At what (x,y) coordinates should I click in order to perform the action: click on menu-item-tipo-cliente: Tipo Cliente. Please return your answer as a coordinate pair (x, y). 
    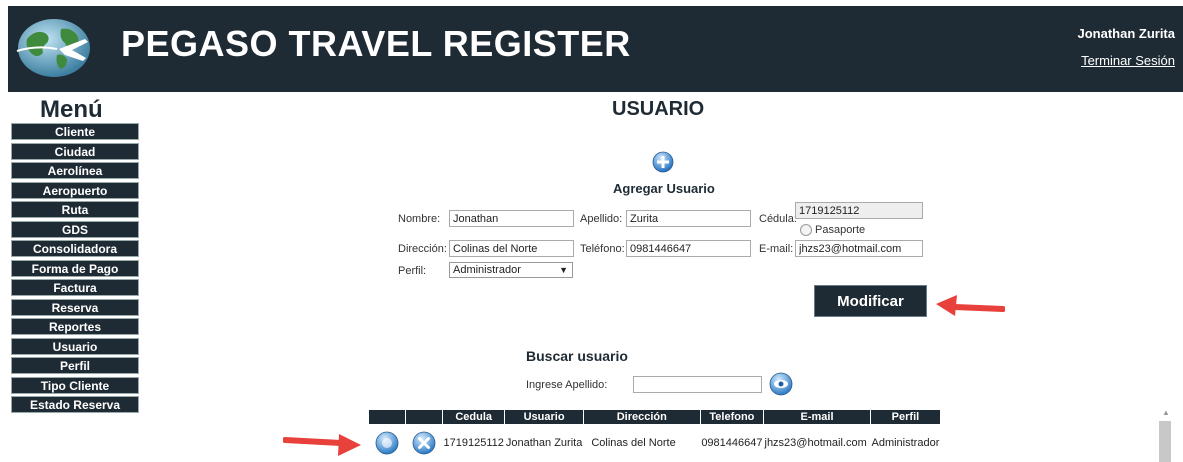
    Looking at the image, I should click on (75, 385).